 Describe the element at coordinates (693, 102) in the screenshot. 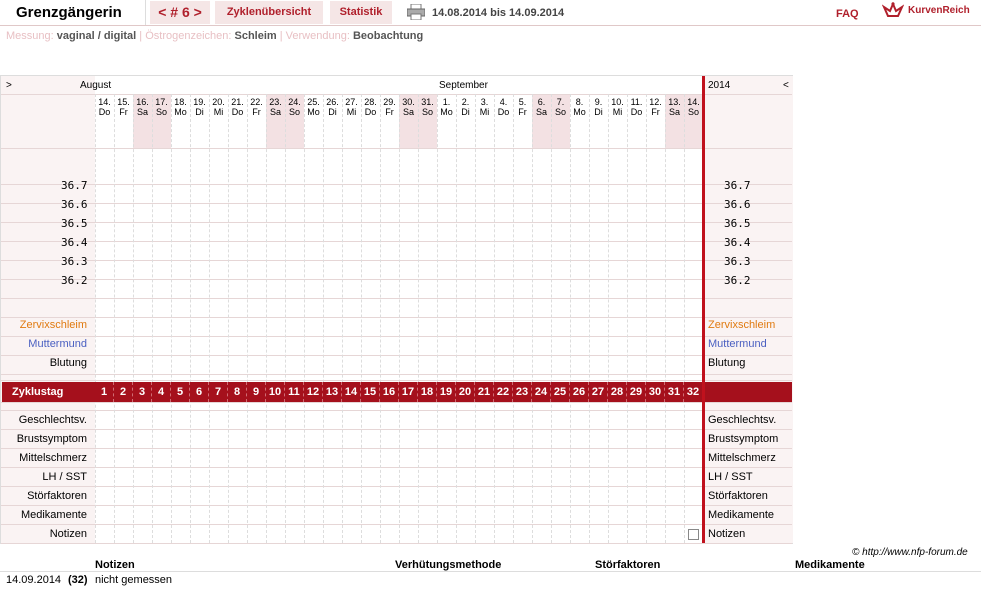

I see `day-number: 14.` at that location.